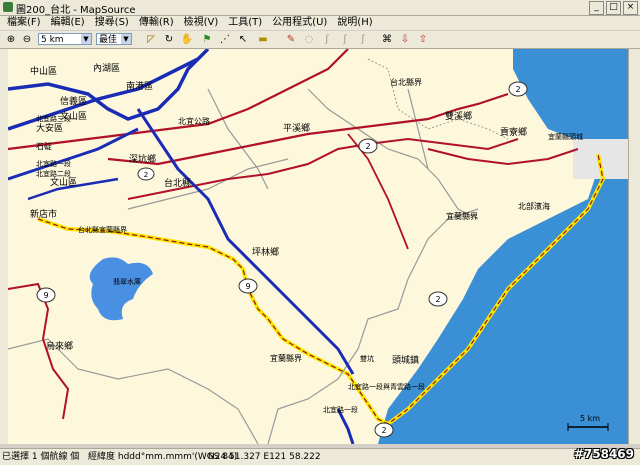 This screenshot has width=640, height=465. What do you see at coordinates (534, 206) in the screenshot?
I see `place-label: 北部濱海` at bounding box center [534, 206].